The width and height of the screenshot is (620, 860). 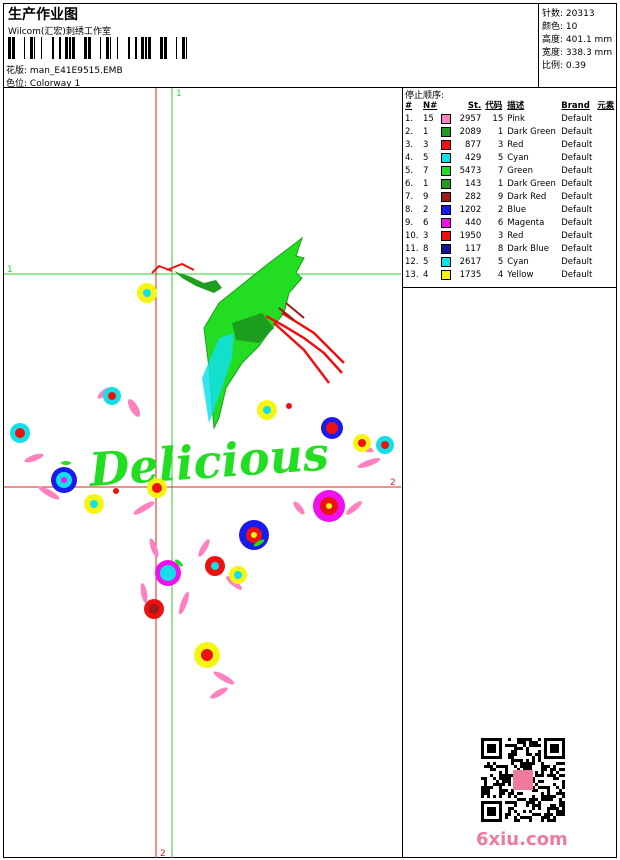 What do you see at coordinates (409, 171) in the screenshot?
I see `row-index: 5.` at bounding box center [409, 171].